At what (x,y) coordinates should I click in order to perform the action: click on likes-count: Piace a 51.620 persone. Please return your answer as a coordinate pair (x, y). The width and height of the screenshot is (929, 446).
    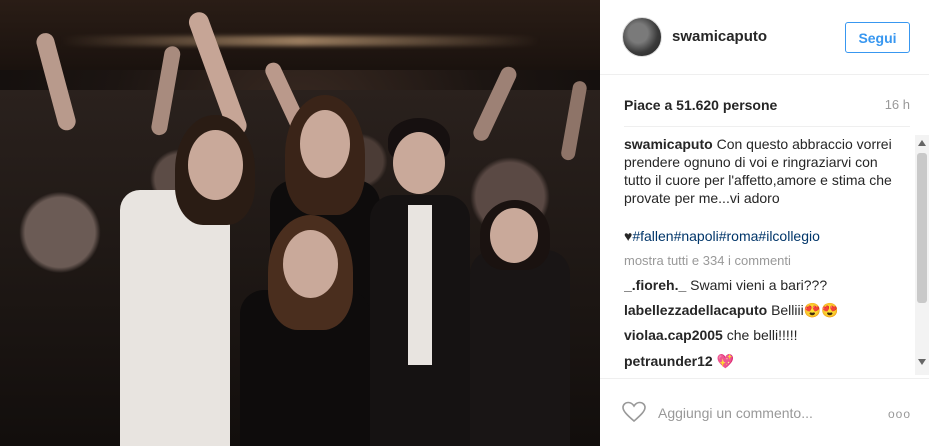
    Looking at the image, I should click on (700, 105).